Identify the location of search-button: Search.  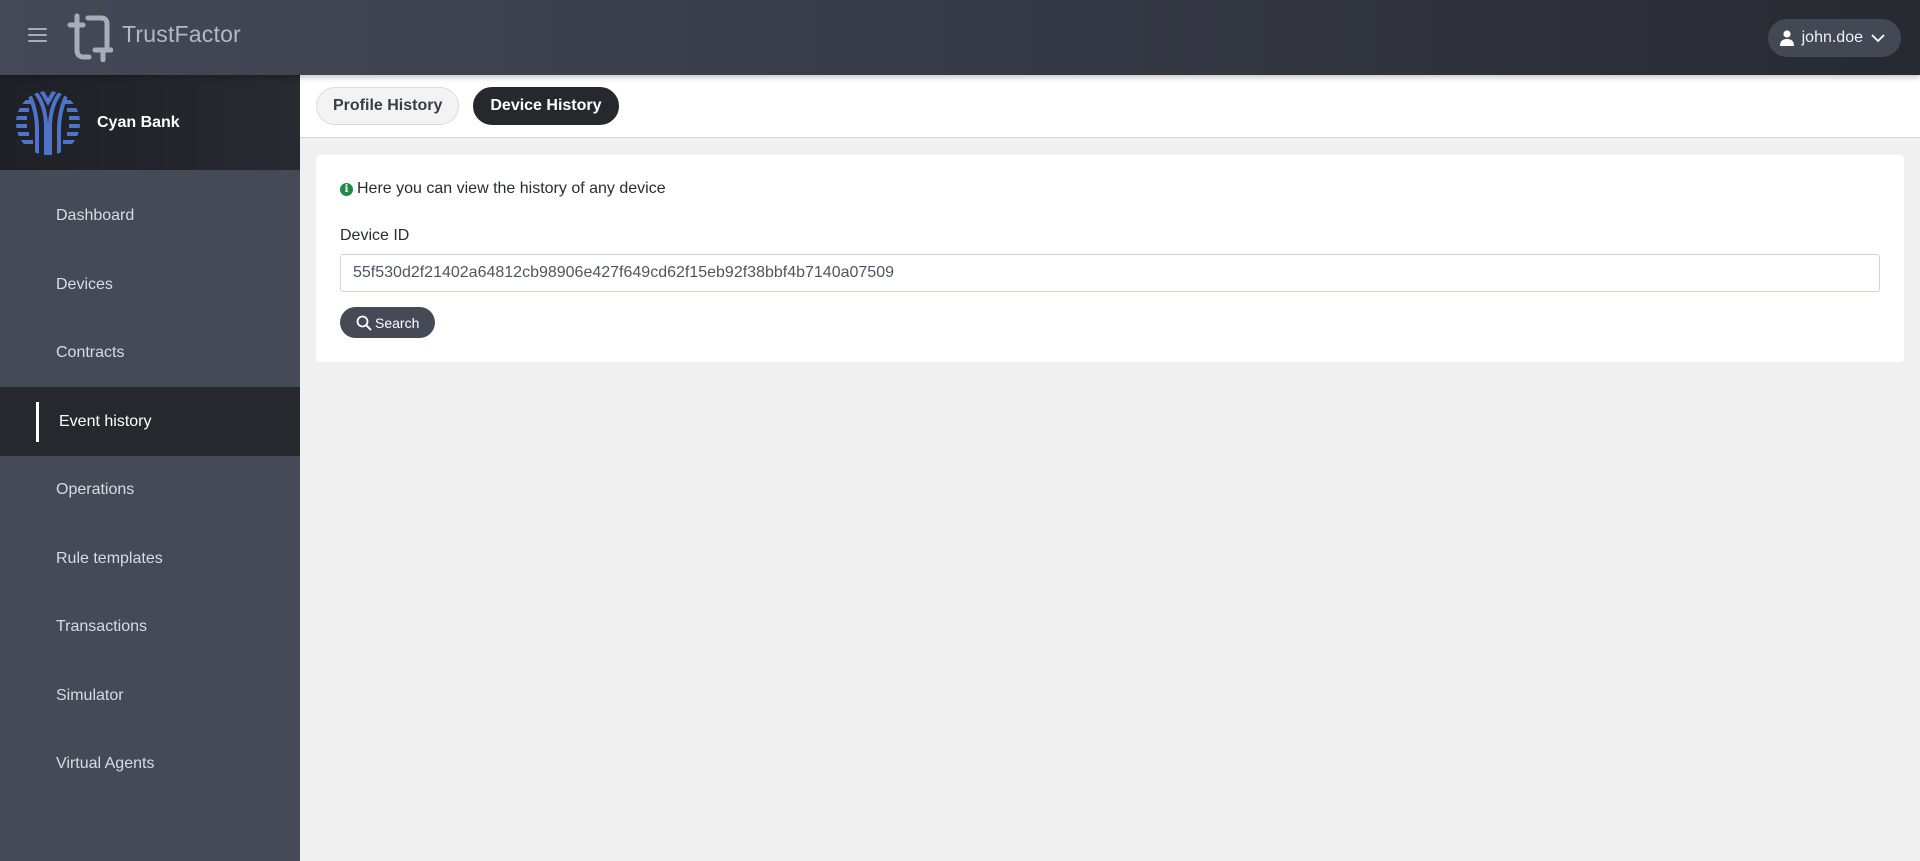
(388, 322).